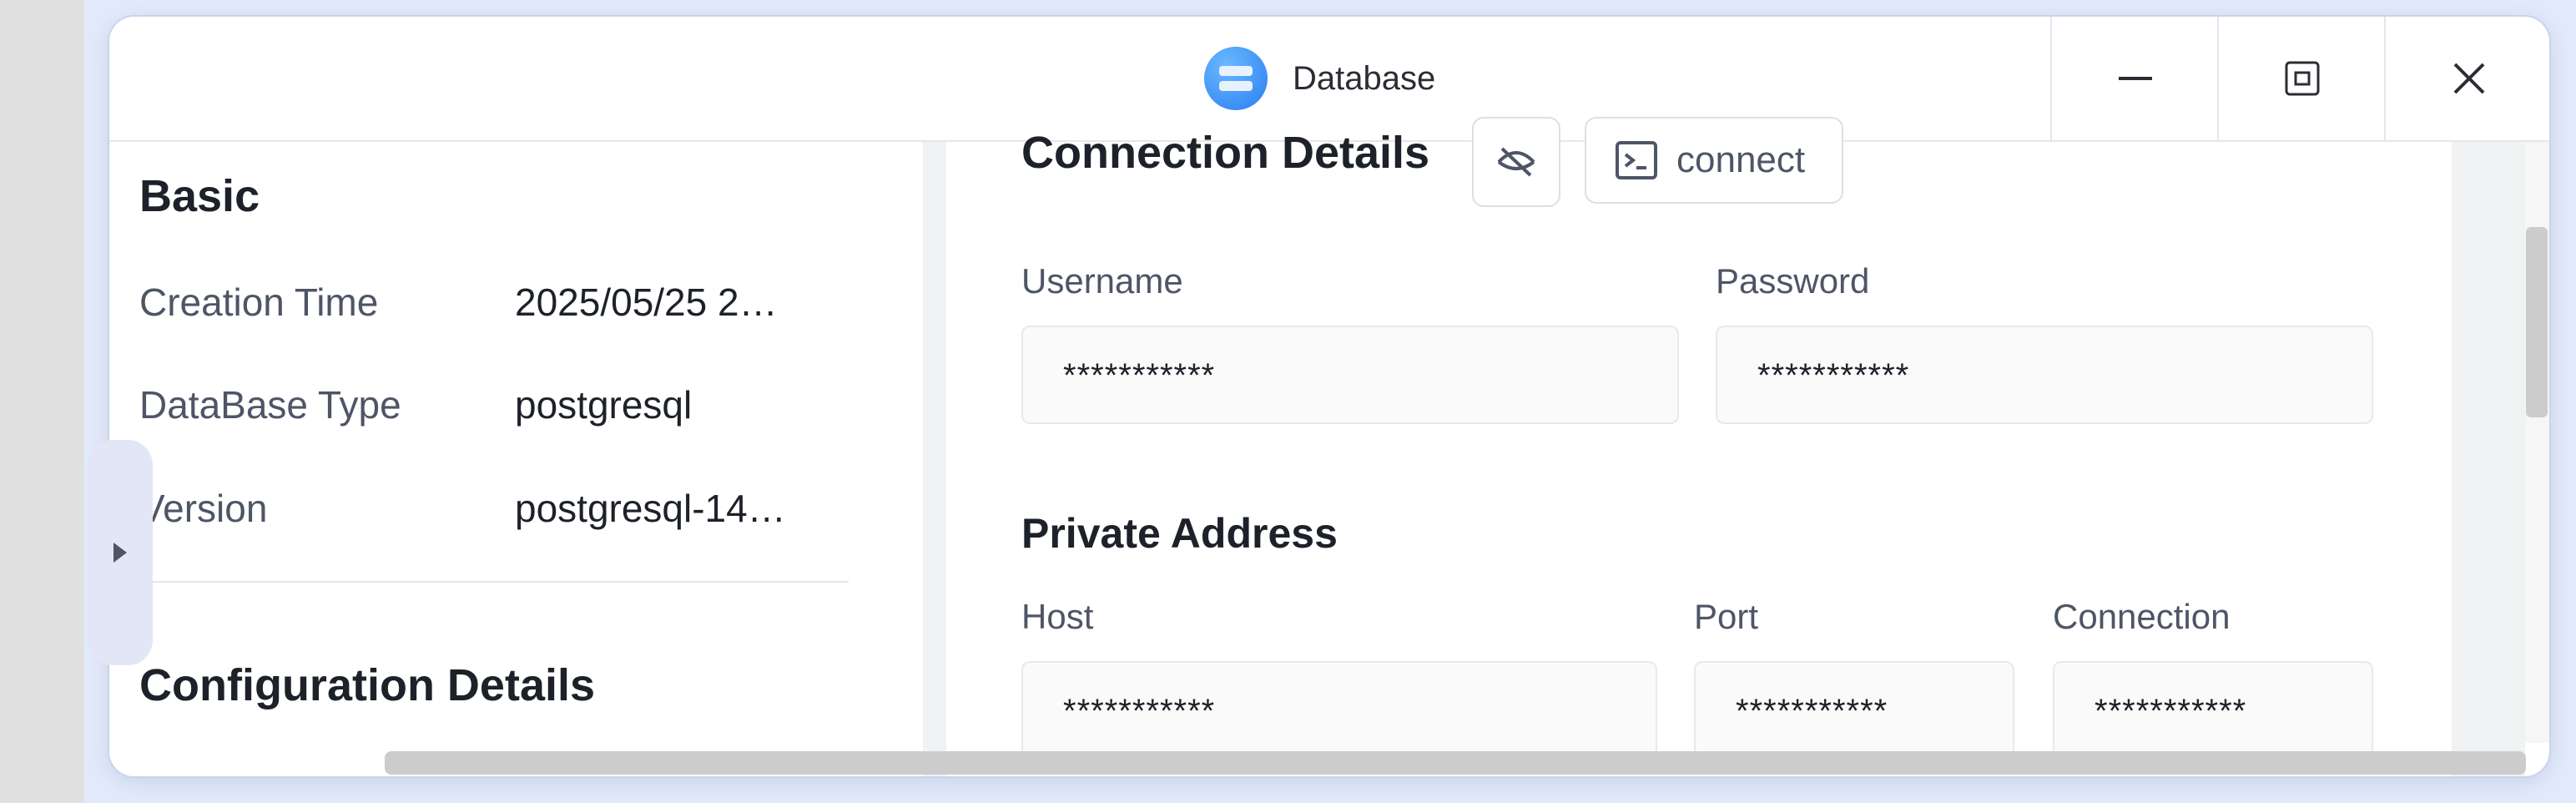 The width and height of the screenshot is (2576, 803). What do you see at coordinates (604, 405) in the screenshot?
I see `database-type-value: postgresql` at bounding box center [604, 405].